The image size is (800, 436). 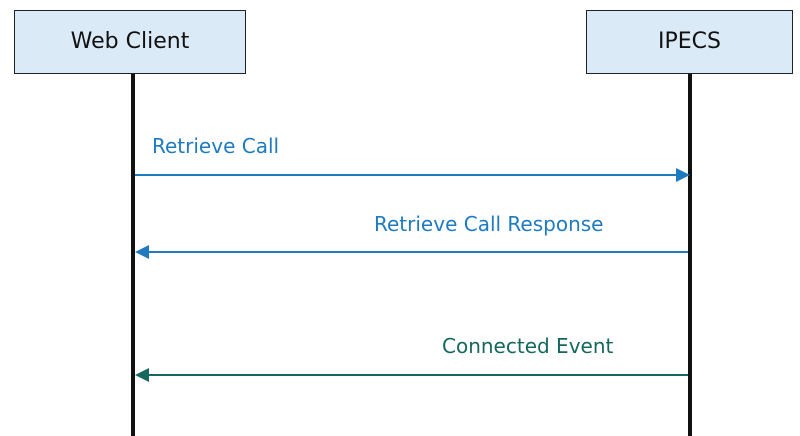 What do you see at coordinates (418, 375) in the screenshot?
I see `message-connected-event-arrow-line` at bounding box center [418, 375].